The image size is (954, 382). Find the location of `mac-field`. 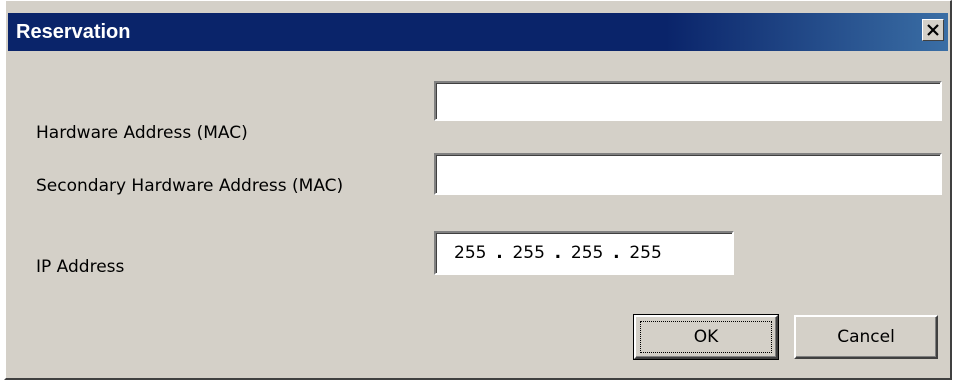

mac-field is located at coordinates (688, 101).